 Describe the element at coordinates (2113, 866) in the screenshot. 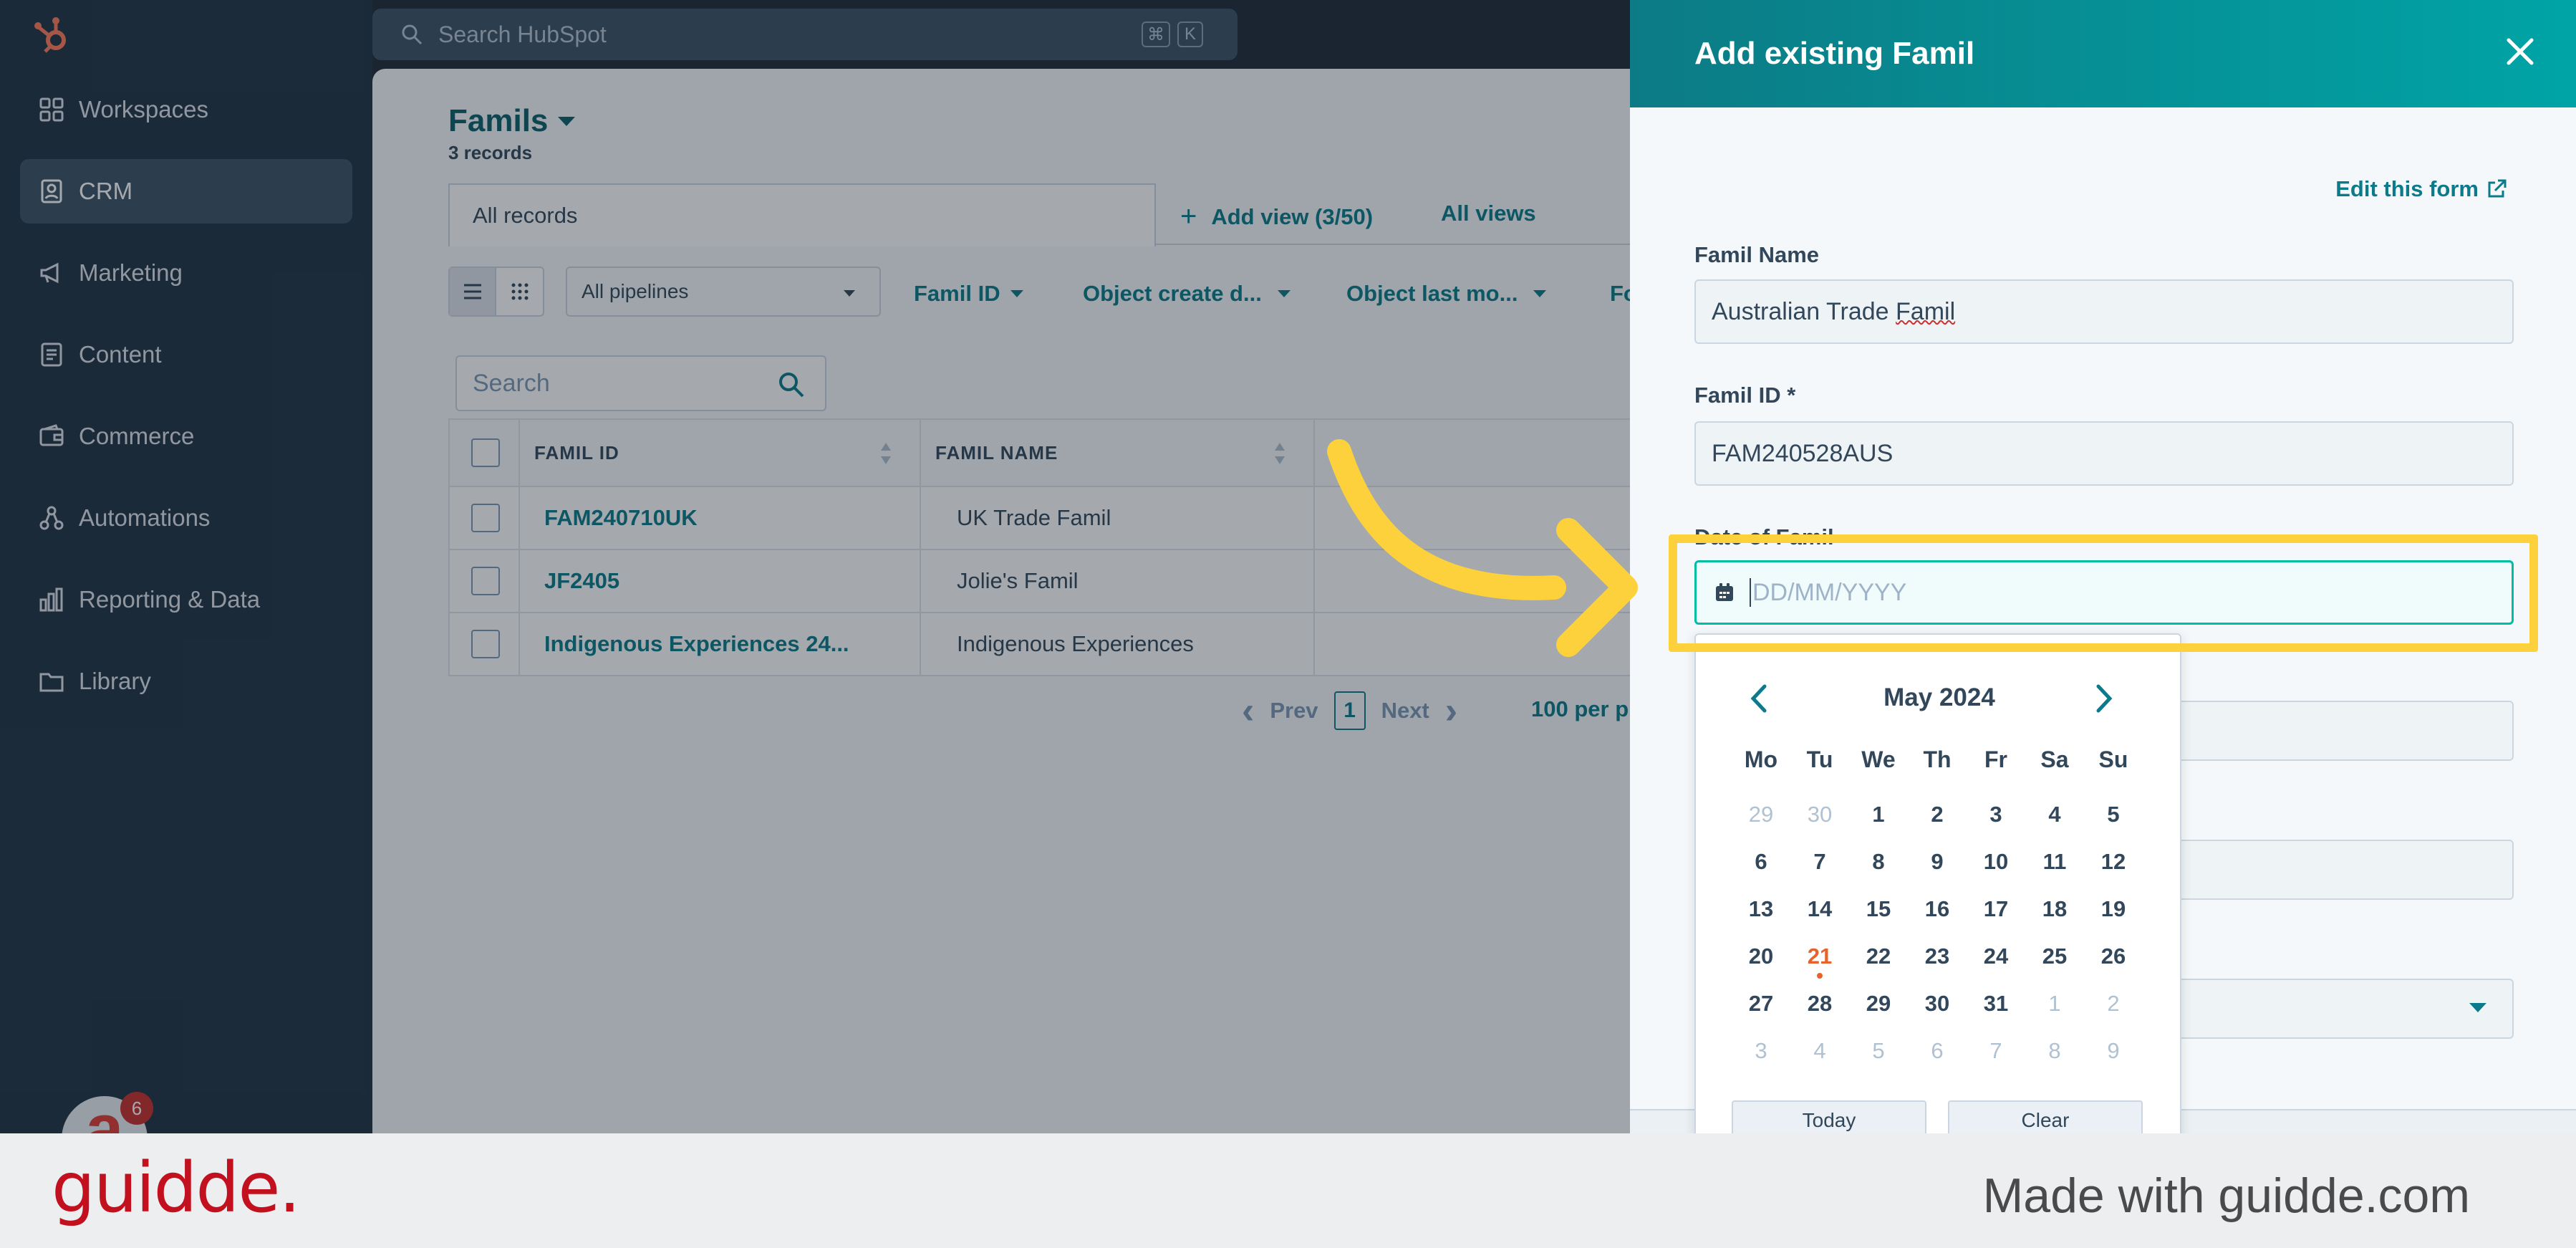

I see `calendar-day: 12` at that location.